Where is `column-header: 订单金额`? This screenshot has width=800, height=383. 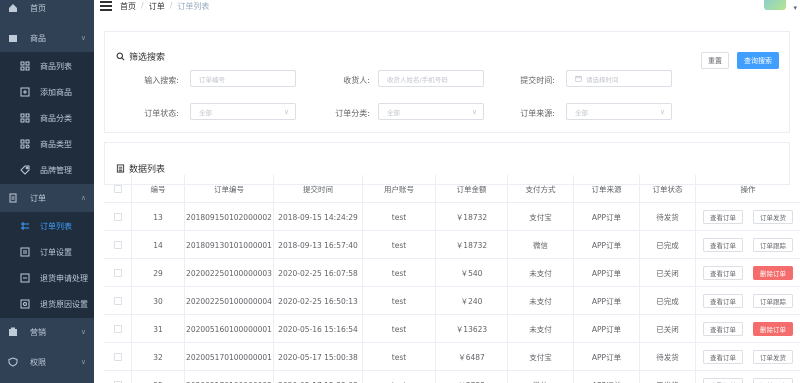
column-header: 订单金额 is located at coordinates (471, 189).